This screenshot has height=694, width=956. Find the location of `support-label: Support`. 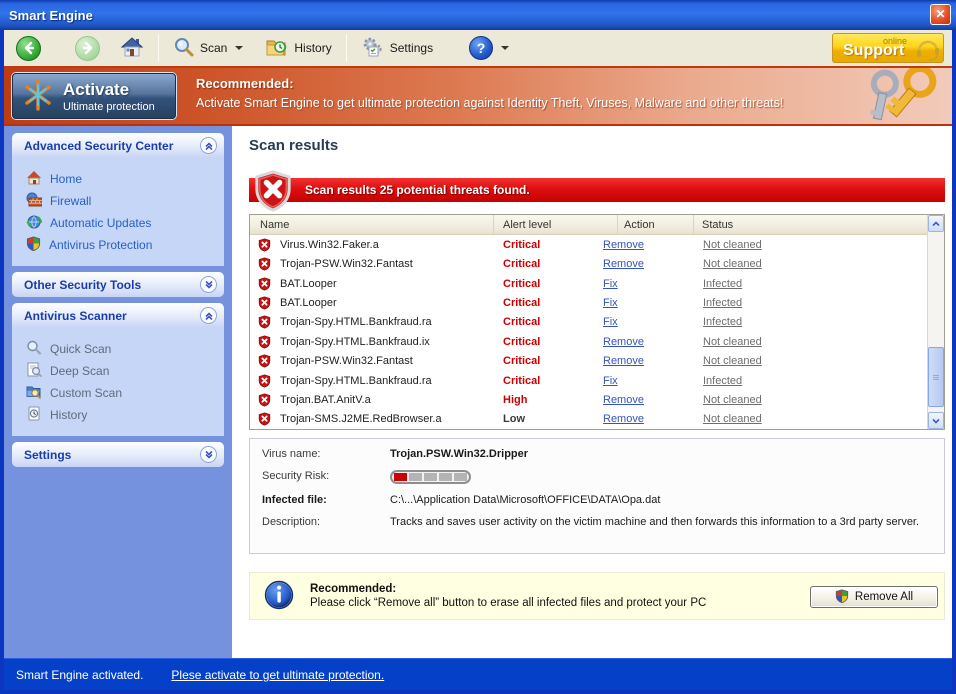

support-label: Support is located at coordinates (874, 50).